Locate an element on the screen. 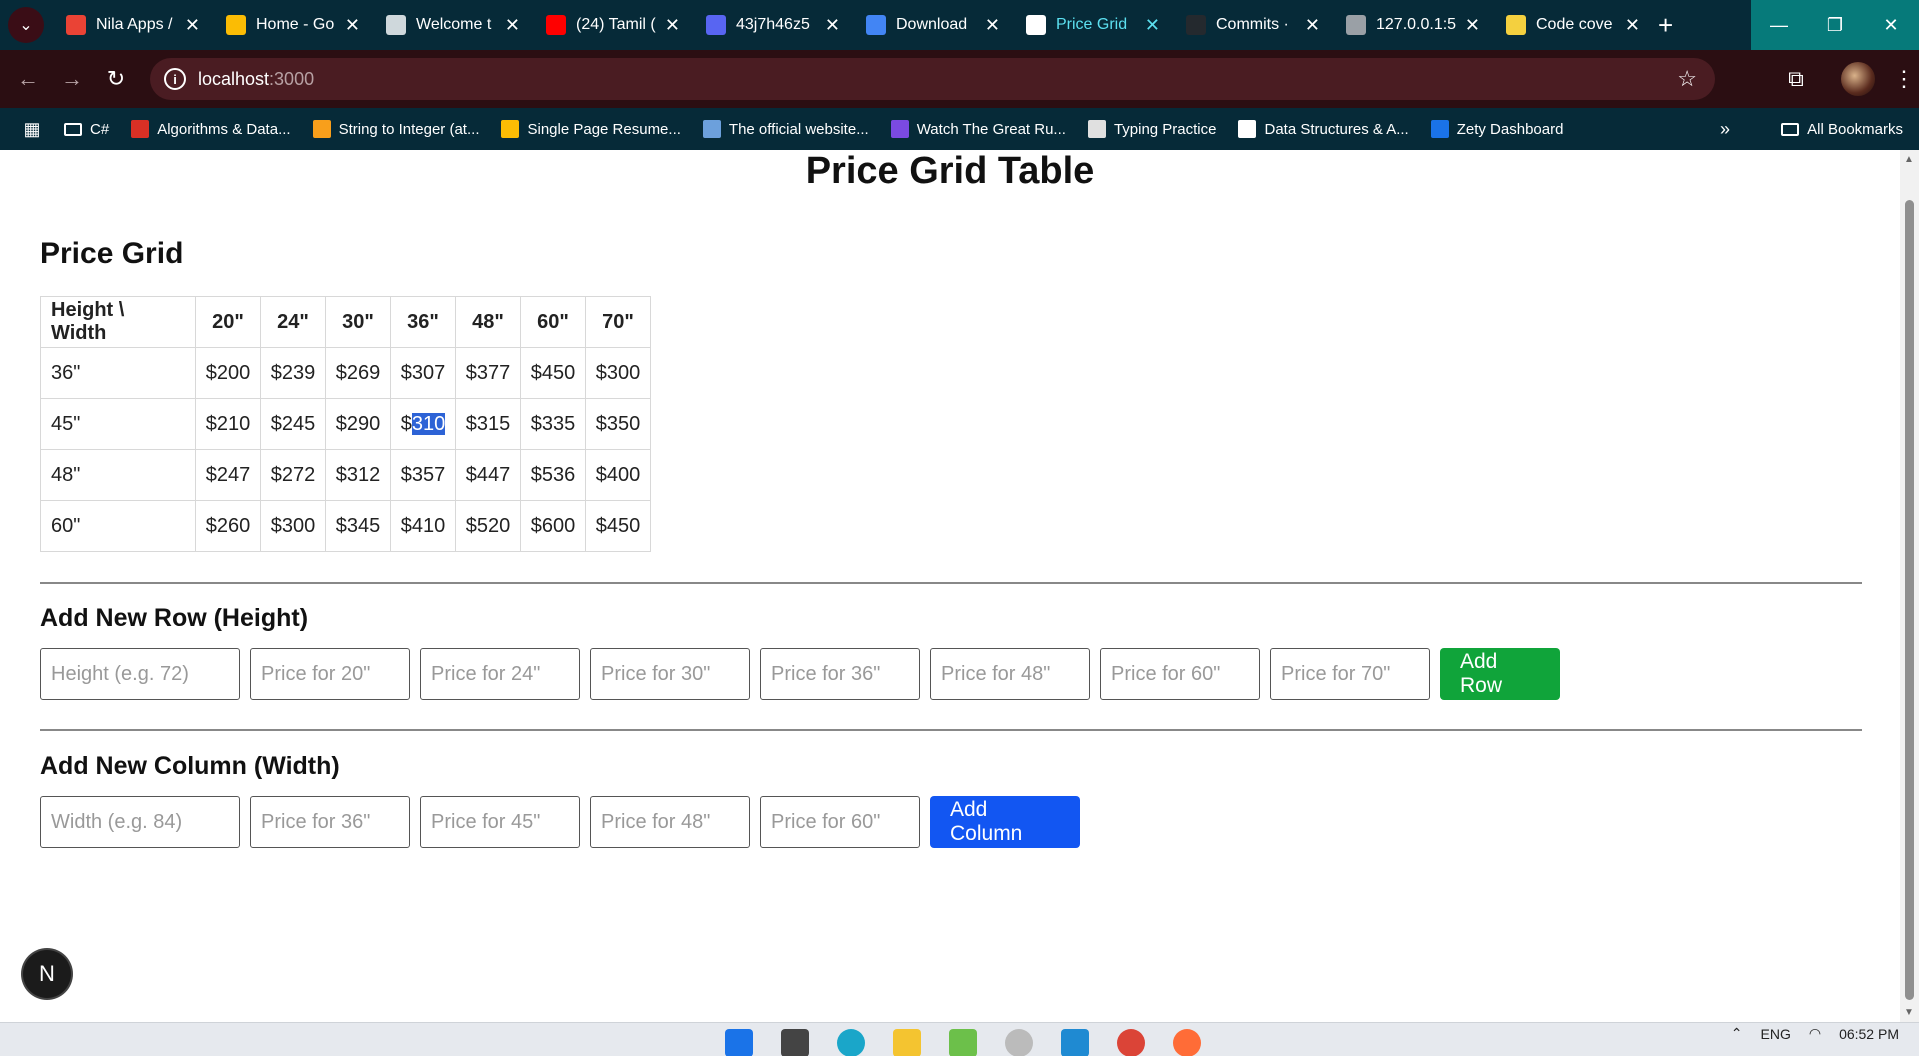 This screenshot has height=1056, width=1919. reload-button: ↻ is located at coordinates (116, 79).